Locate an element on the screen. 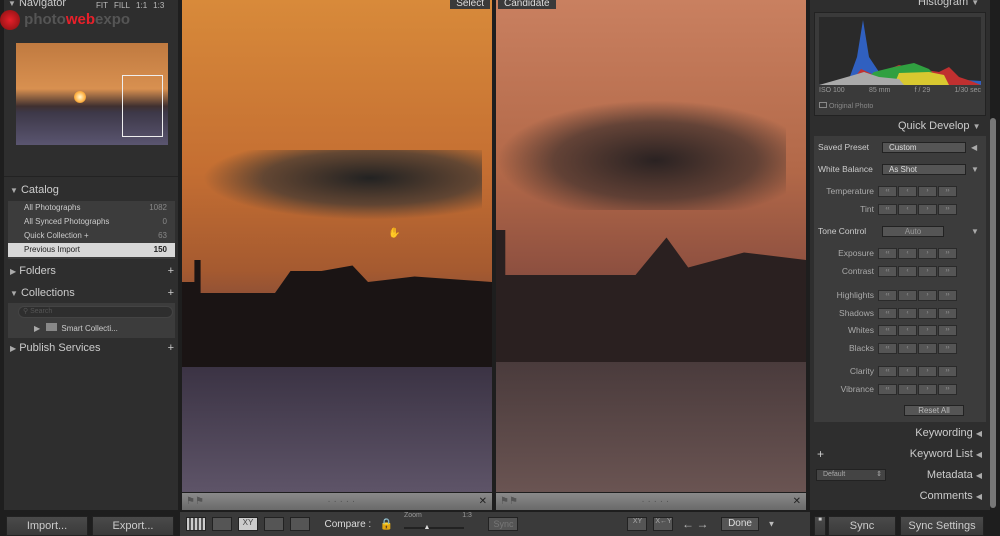  right-scrollbar is located at coordinates (993, 313).